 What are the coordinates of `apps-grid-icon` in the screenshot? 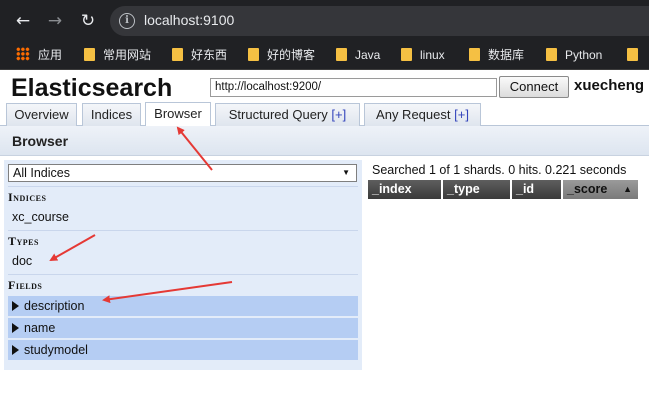 It's located at (23, 54).